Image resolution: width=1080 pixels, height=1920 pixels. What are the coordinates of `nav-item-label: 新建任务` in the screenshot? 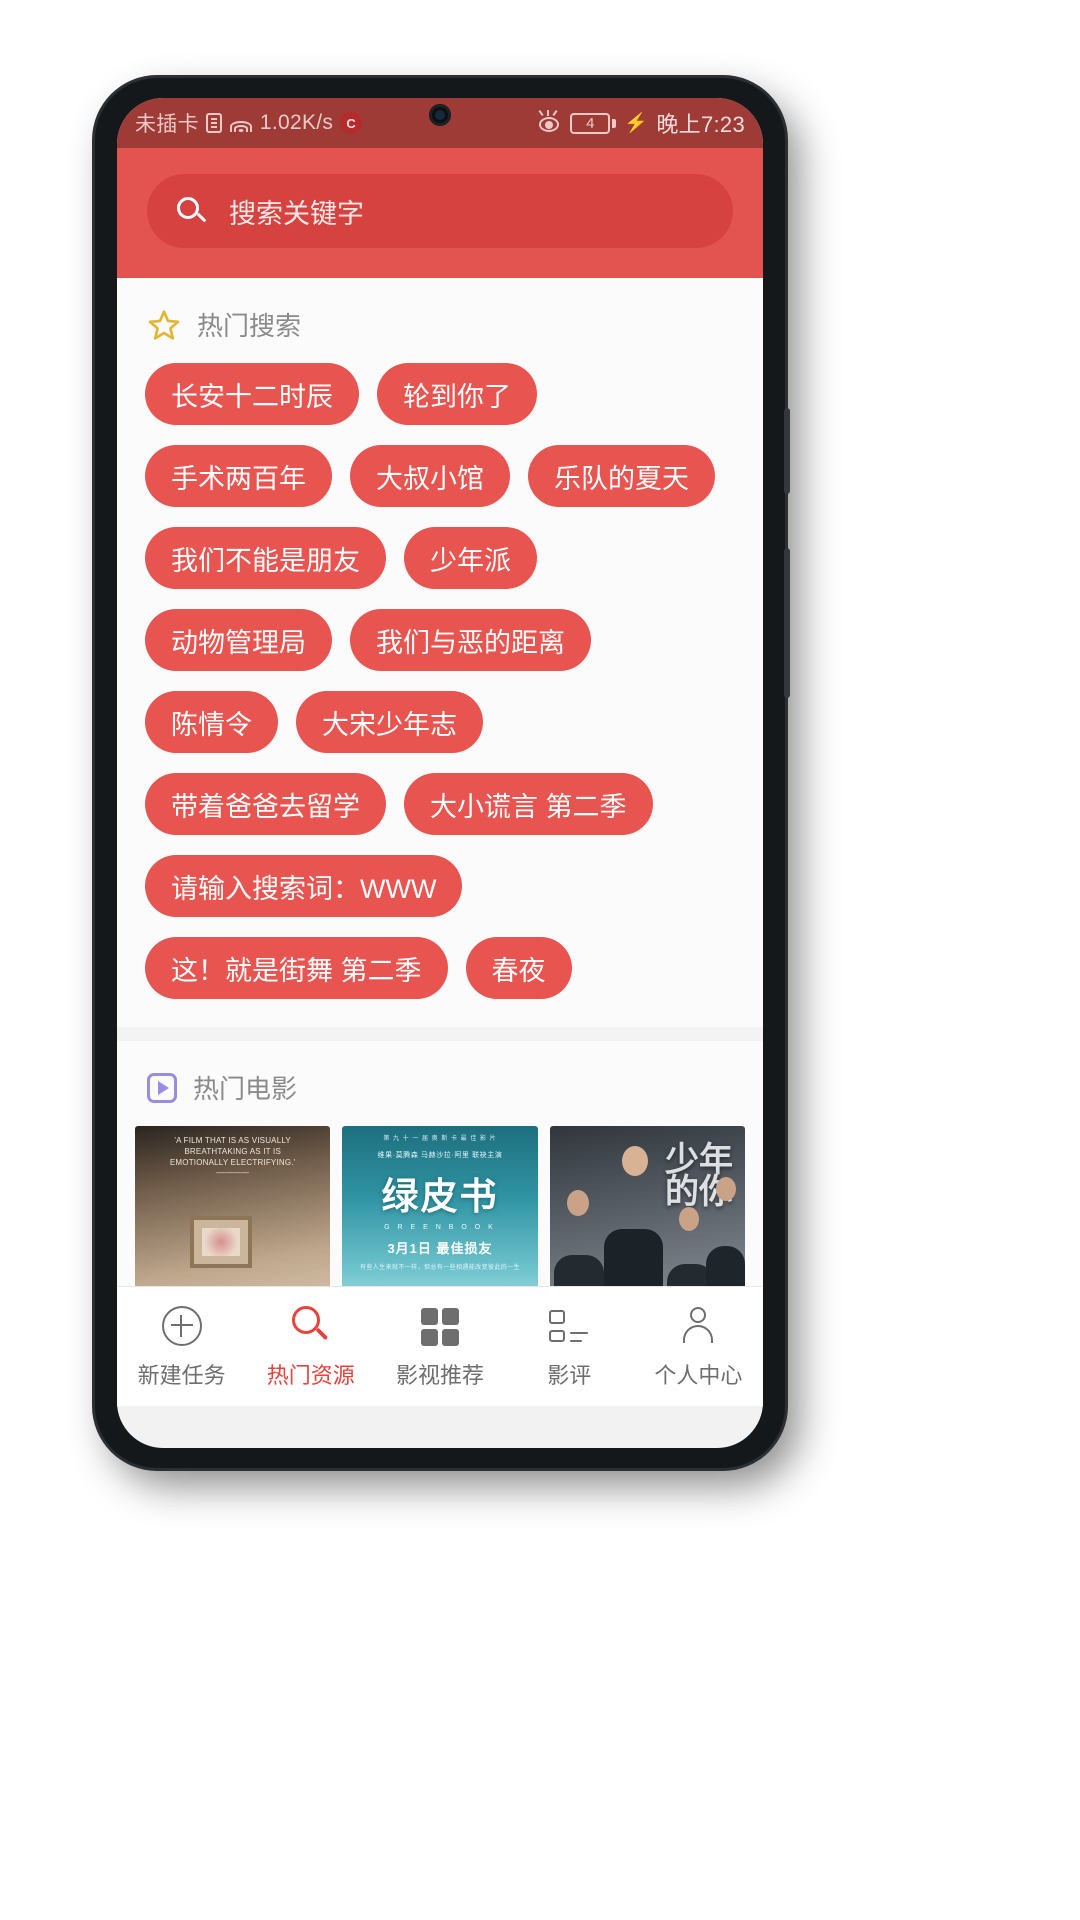 It's located at (181, 1375).